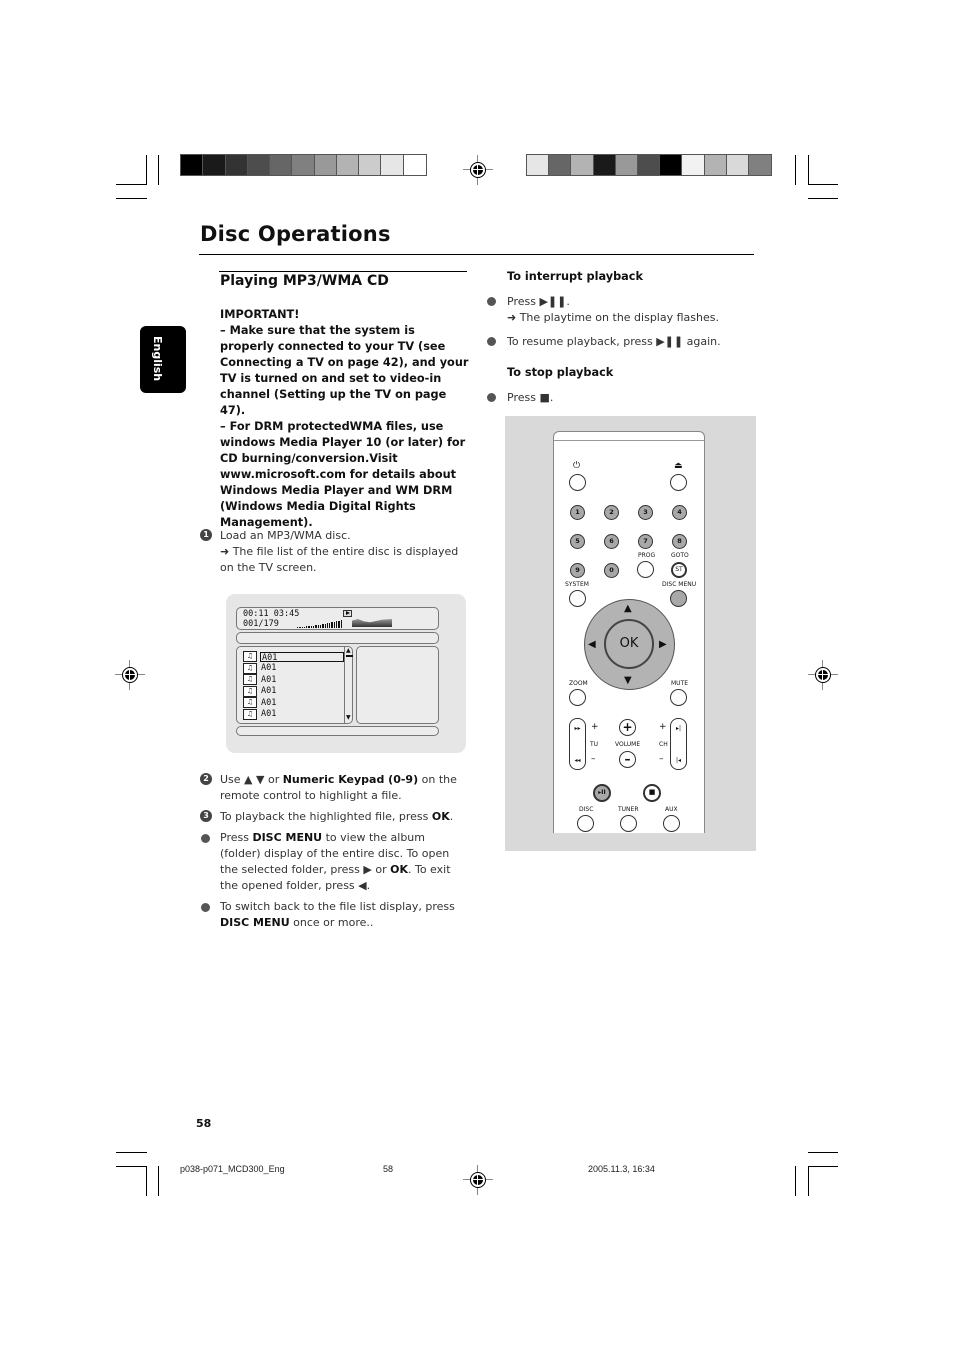  Describe the element at coordinates (577, 697) in the screenshot. I see `zoom-button` at that location.